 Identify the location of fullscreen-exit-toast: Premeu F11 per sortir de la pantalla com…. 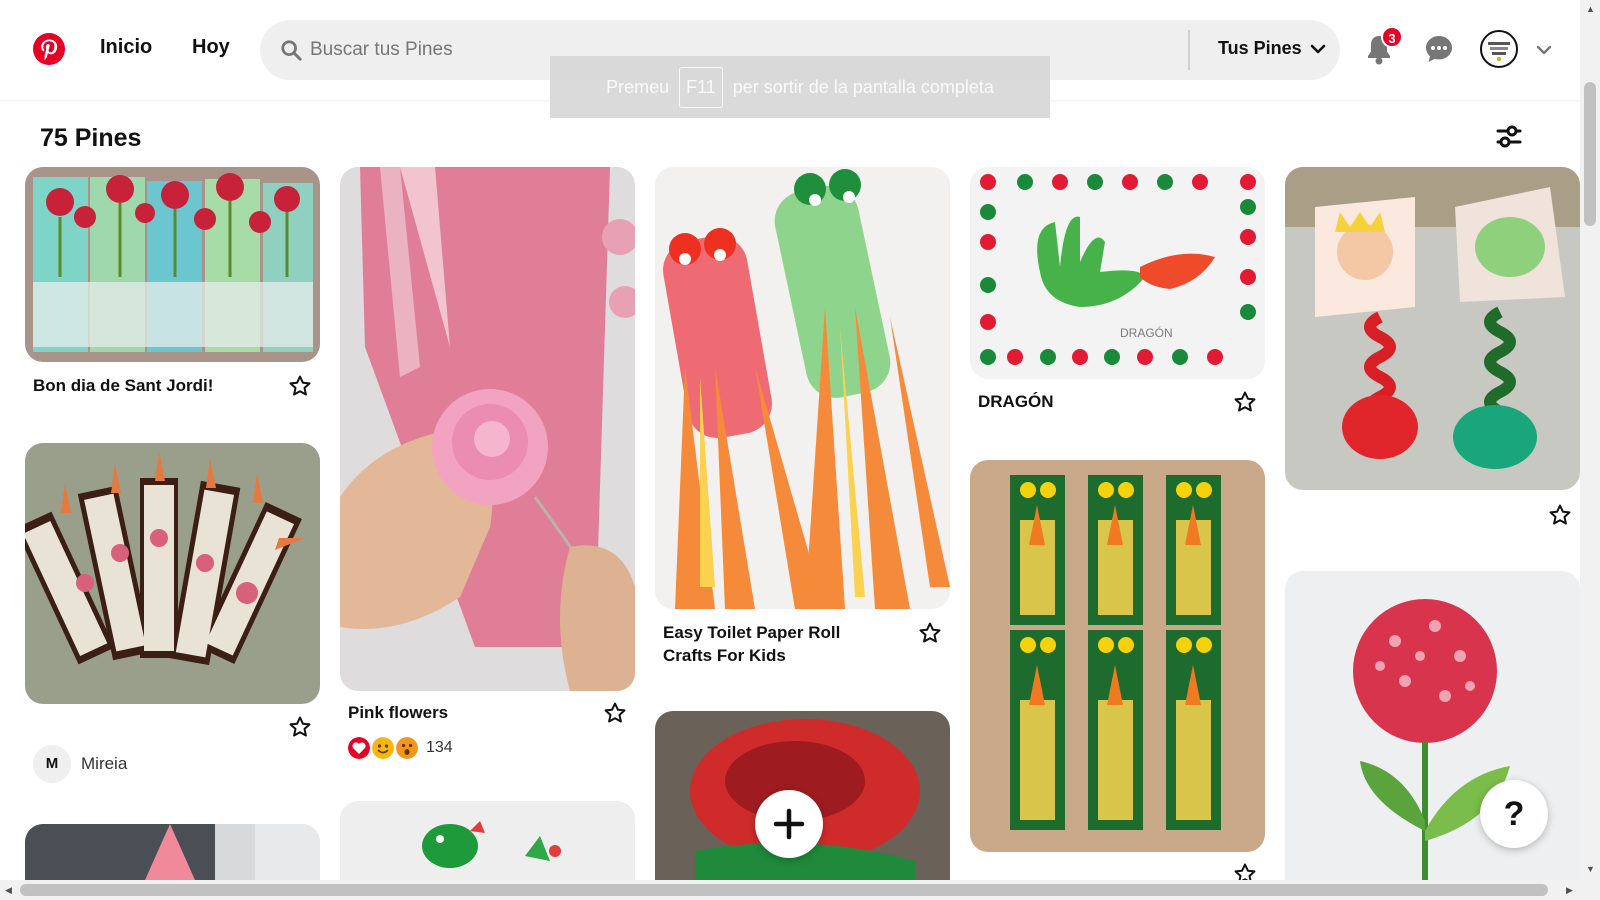
(800, 87).